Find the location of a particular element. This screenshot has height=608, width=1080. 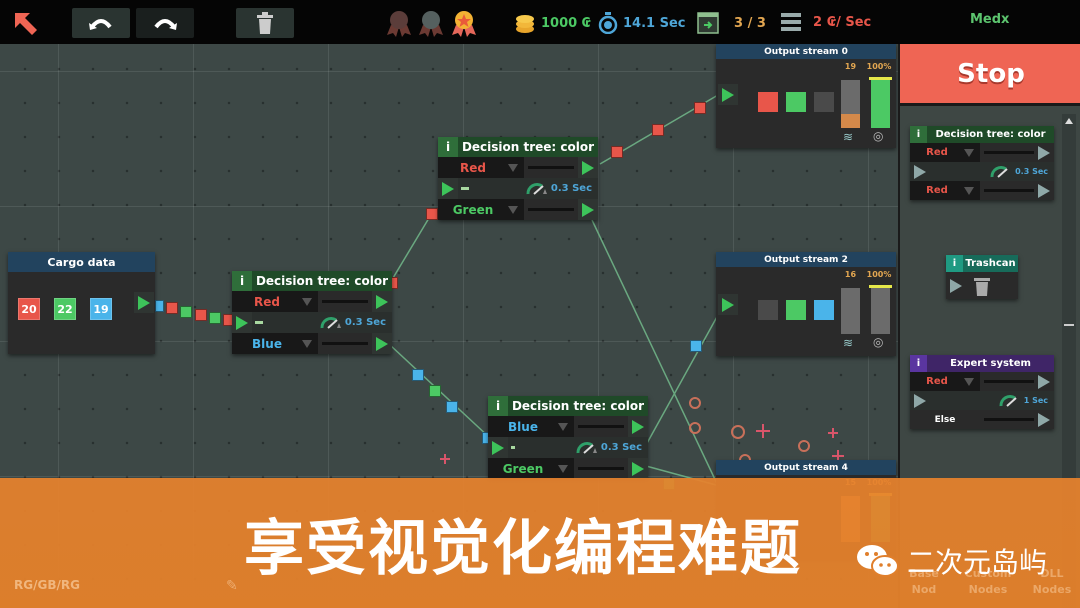

color-select-2: Blue is located at coordinates (275, 343).